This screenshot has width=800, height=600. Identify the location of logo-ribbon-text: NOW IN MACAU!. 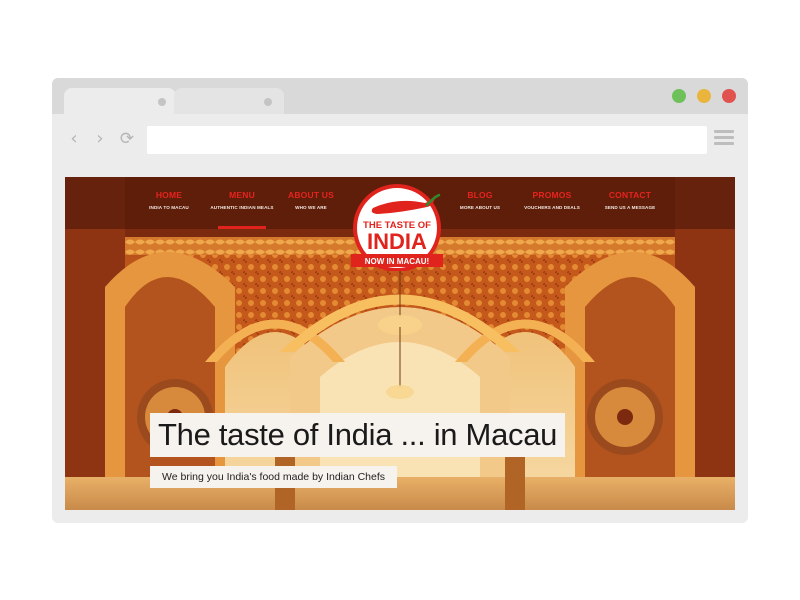
(397, 261).